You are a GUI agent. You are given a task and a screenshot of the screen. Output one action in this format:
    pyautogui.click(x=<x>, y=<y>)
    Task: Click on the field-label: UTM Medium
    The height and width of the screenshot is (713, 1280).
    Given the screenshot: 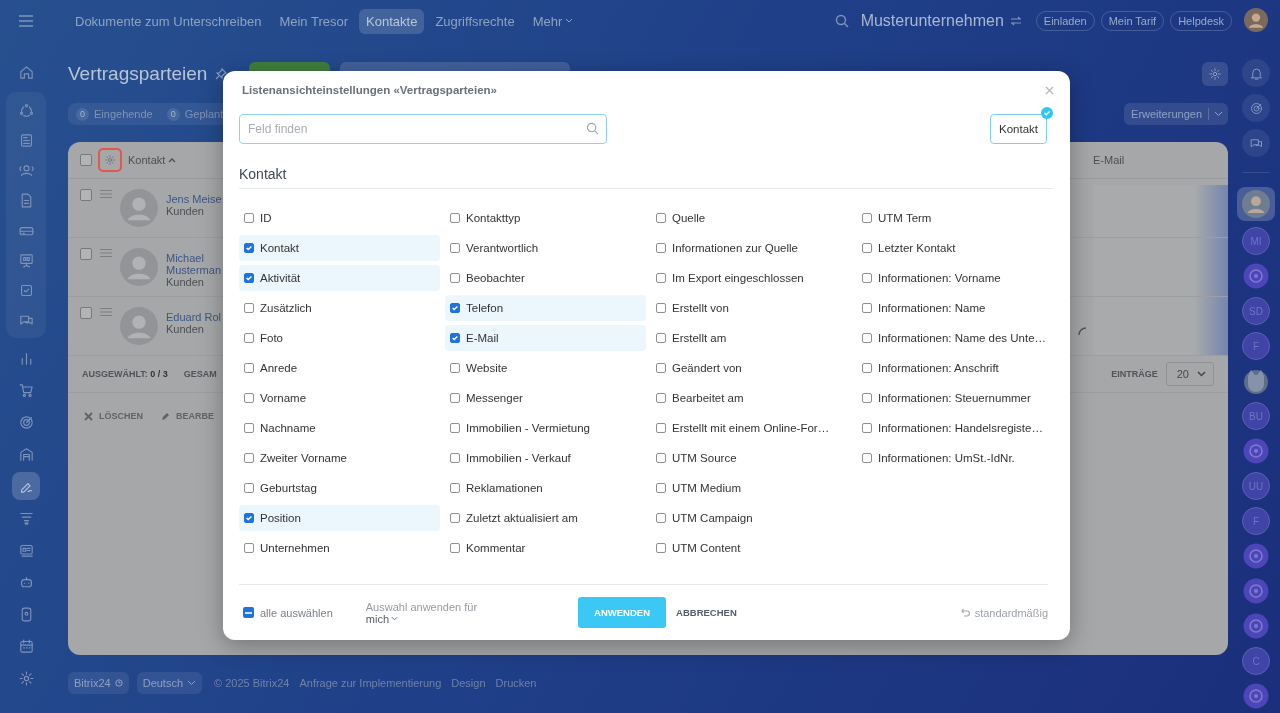 What is the action you would take?
    pyautogui.click(x=706, y=488)
    